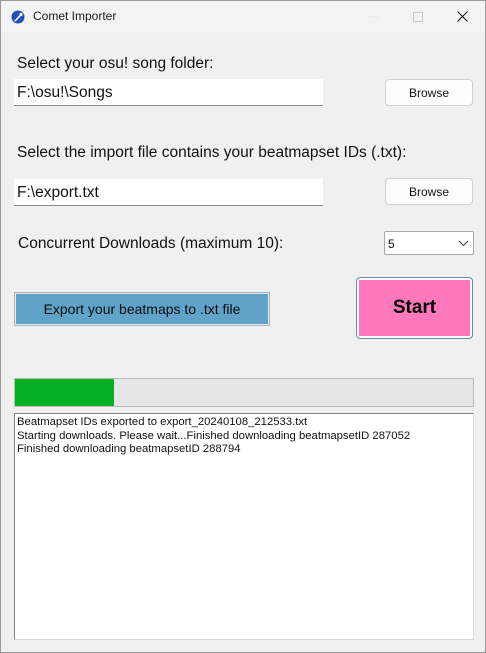  Describe the element at coordinates (429, 92) in the screenshot. I see `browse-song-folder-button: Browse` at that location.